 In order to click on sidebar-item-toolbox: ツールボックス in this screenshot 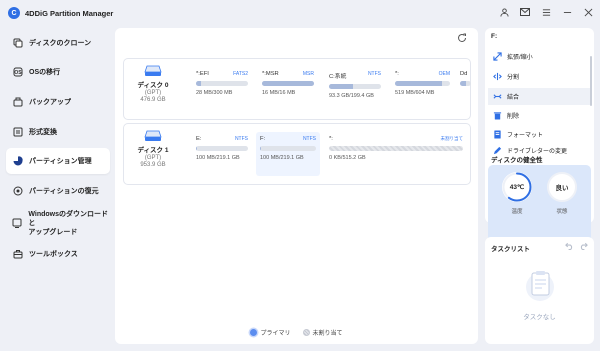, I will do `click(58, 254)`.